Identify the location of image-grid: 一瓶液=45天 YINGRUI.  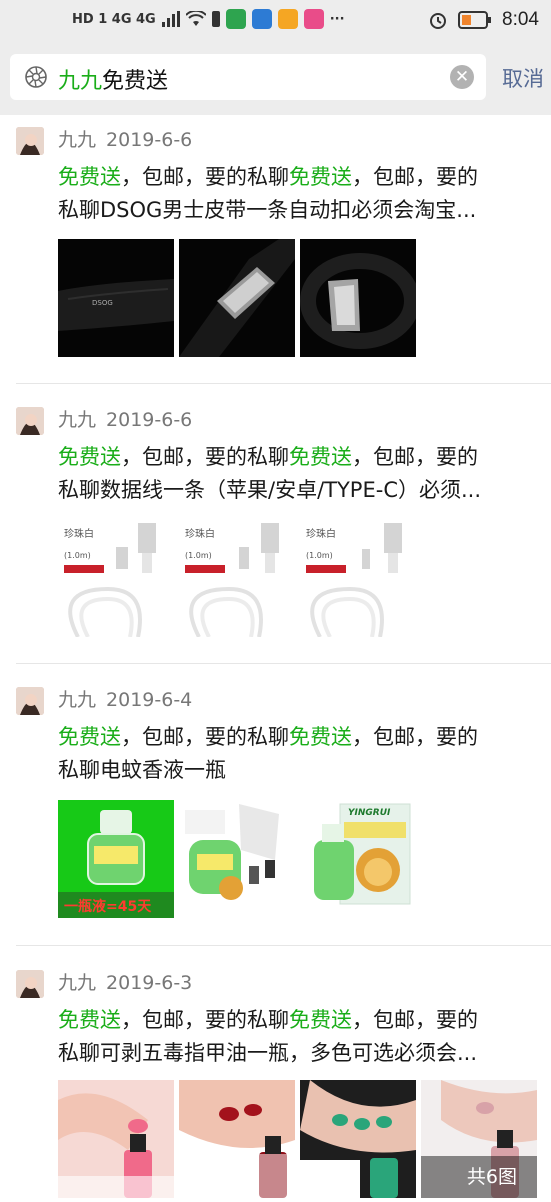
(237, 859).